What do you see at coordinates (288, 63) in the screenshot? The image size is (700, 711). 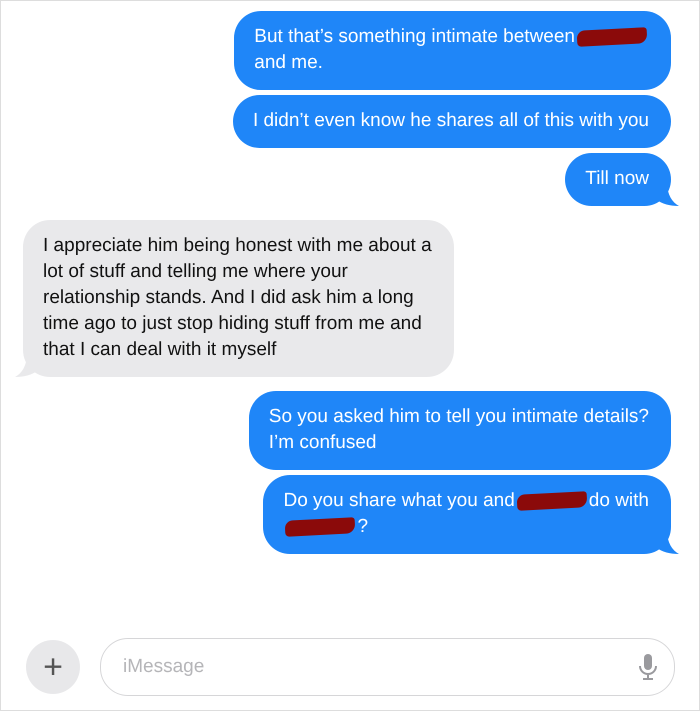 I see `message-text: and me.` at bounding box center [288, 63].